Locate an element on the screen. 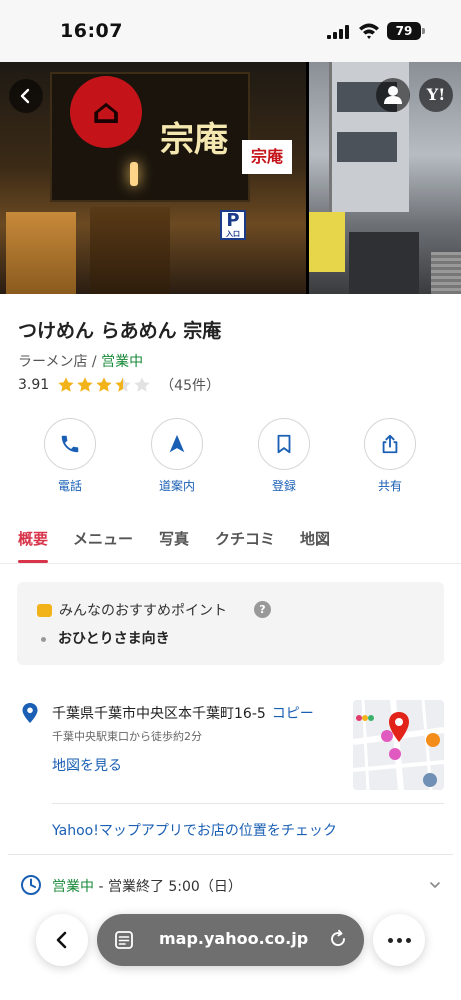  action-row: 電話 道案内 登録 共有 is located at coordinates (230, 458).